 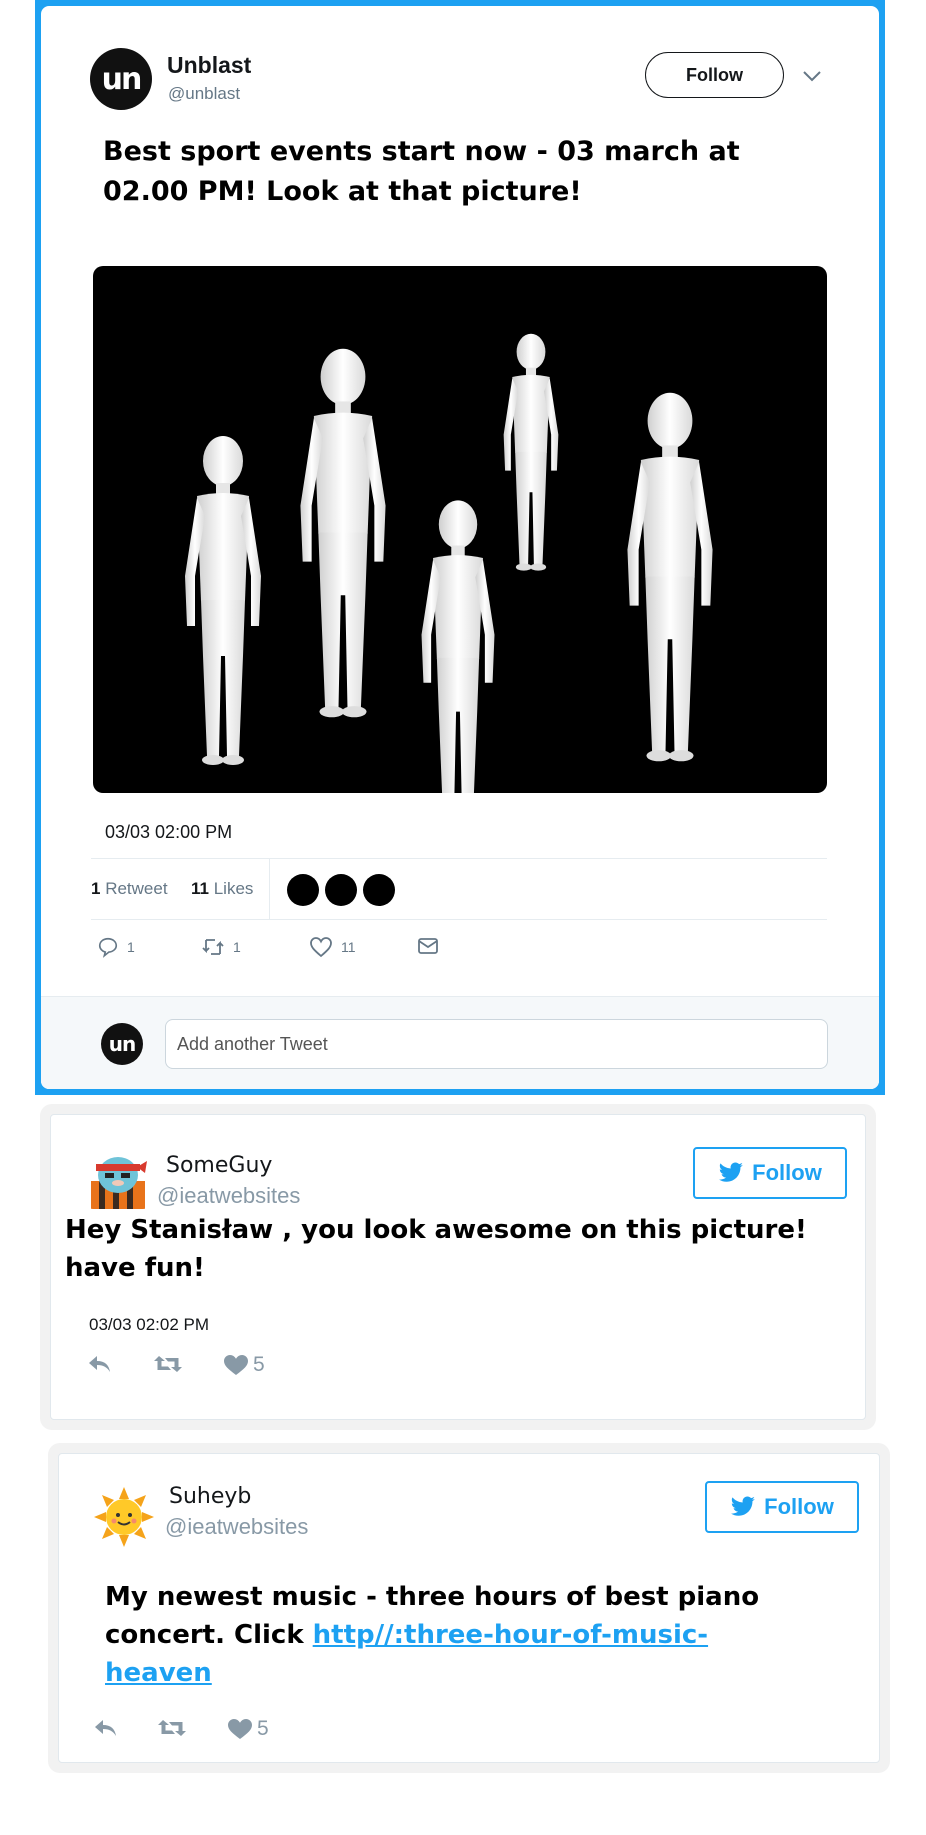 What do you see at coordinates (233, 888) in the screenshot?
I see `likes-label: Likes` at bounding box center [233, 888].